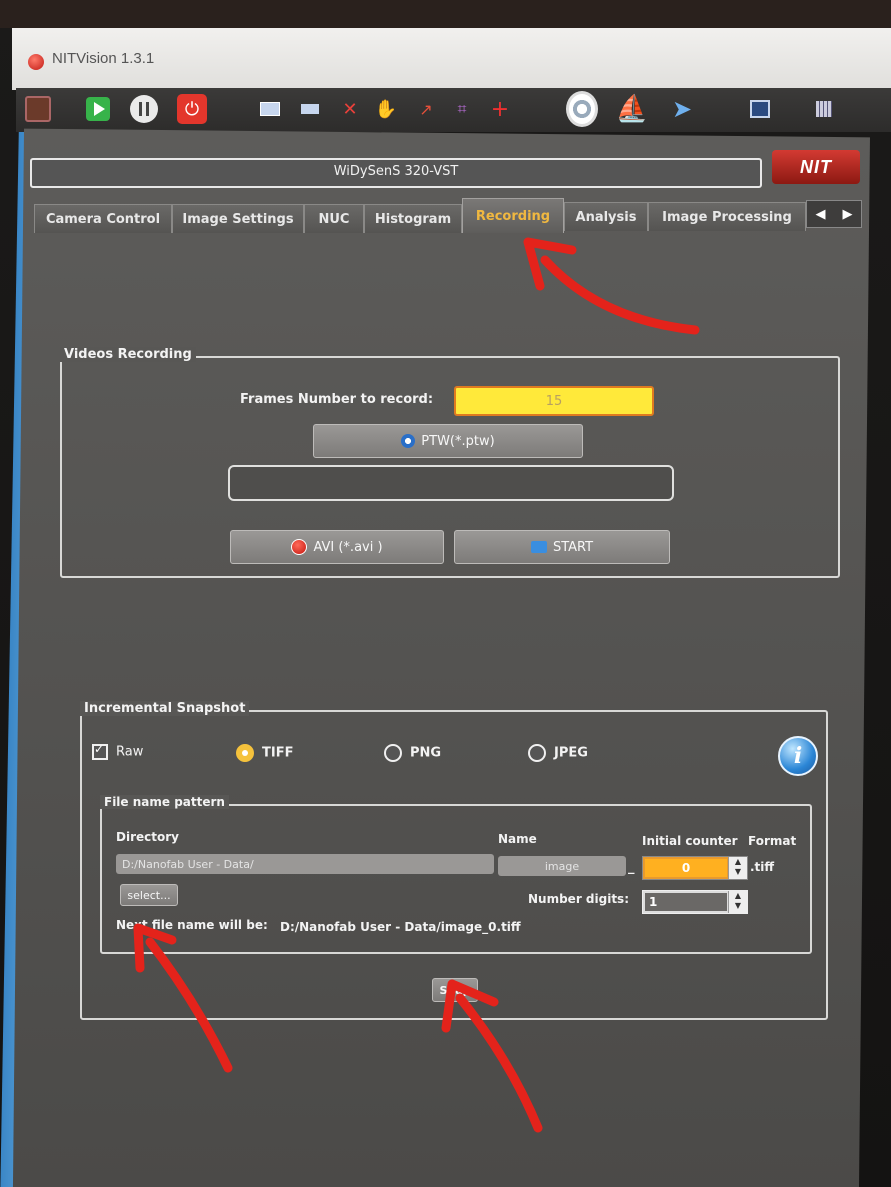 Image resolution: width=891 pixels, height=1187 pixels. I want to click on window-title: NITVision 1.3.1, so click(103, 58).